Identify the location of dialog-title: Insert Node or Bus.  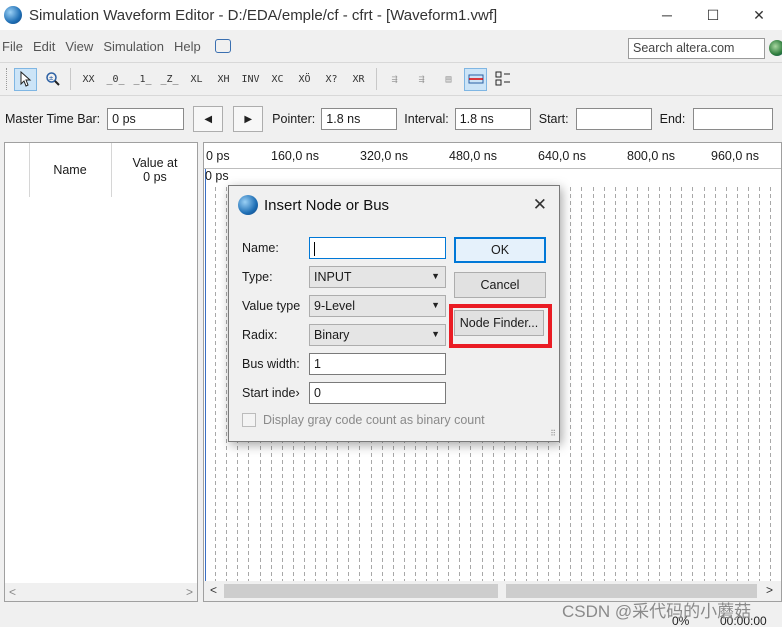
(327, 205).